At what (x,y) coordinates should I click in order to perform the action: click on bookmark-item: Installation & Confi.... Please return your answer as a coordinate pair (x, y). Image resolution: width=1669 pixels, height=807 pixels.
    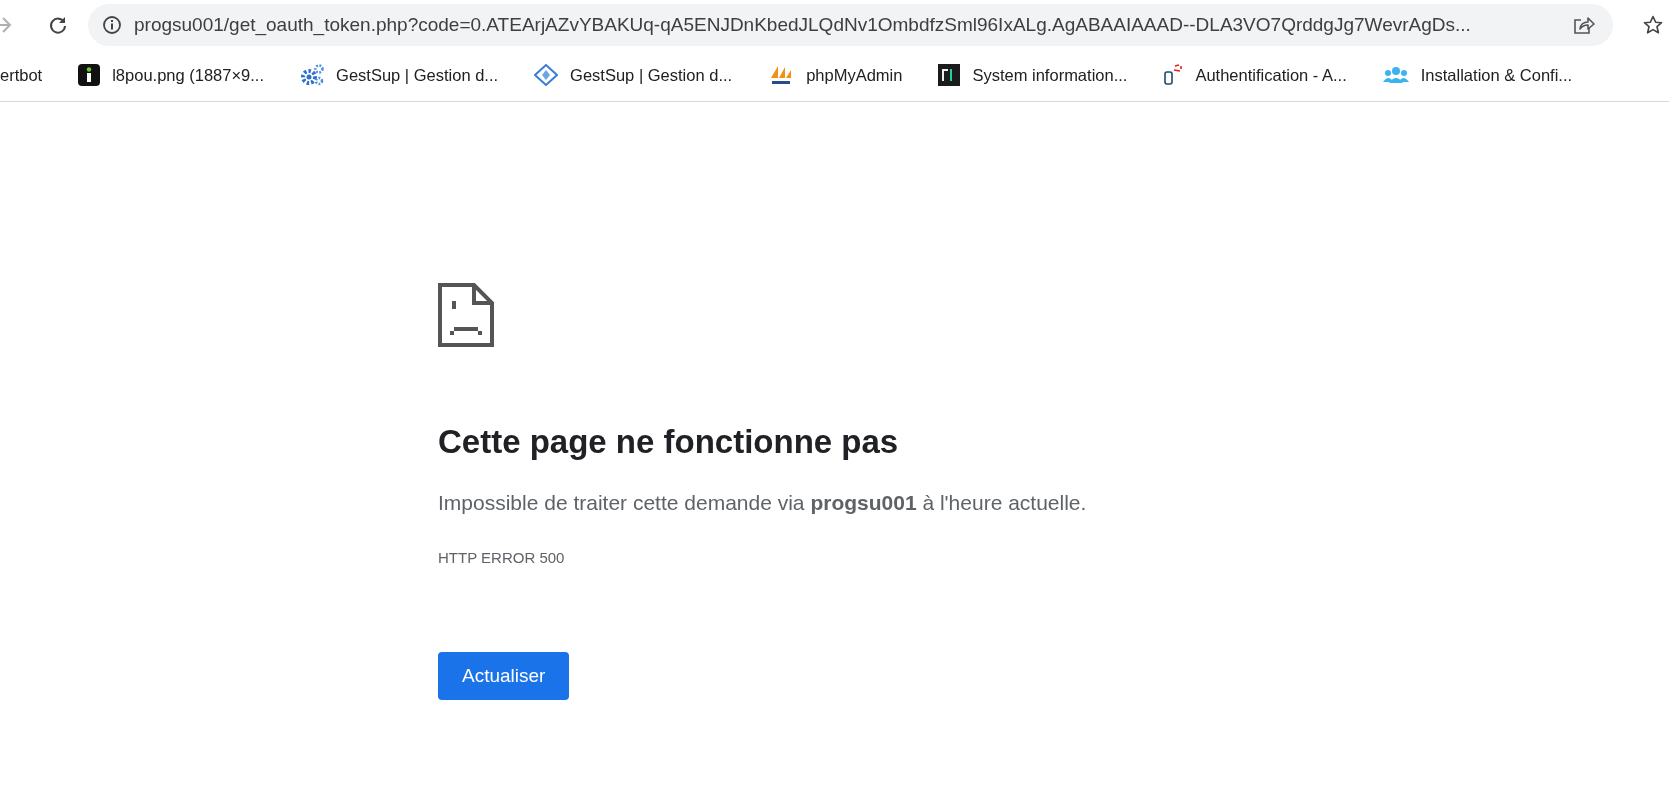
    Looking at the image, I should click on (1477, 75).